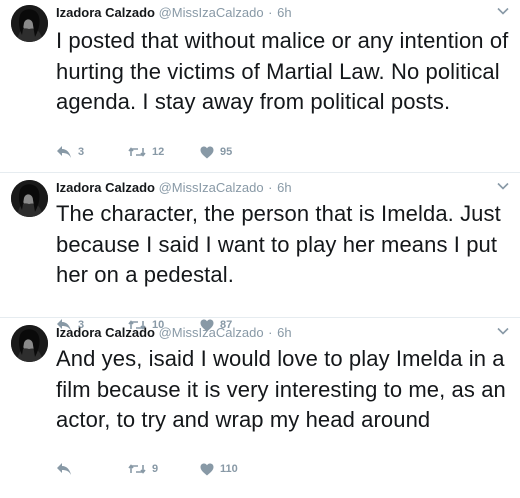 The height and width of the screenshot is (498, 520). I want to click on reply-count: 3, so click(81, 152).